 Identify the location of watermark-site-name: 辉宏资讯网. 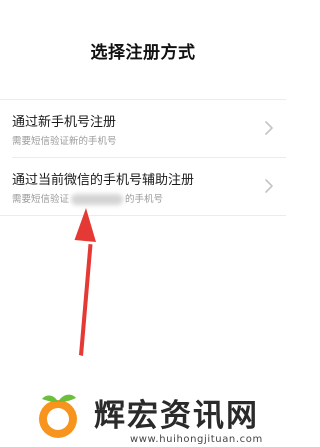
(176, 416).